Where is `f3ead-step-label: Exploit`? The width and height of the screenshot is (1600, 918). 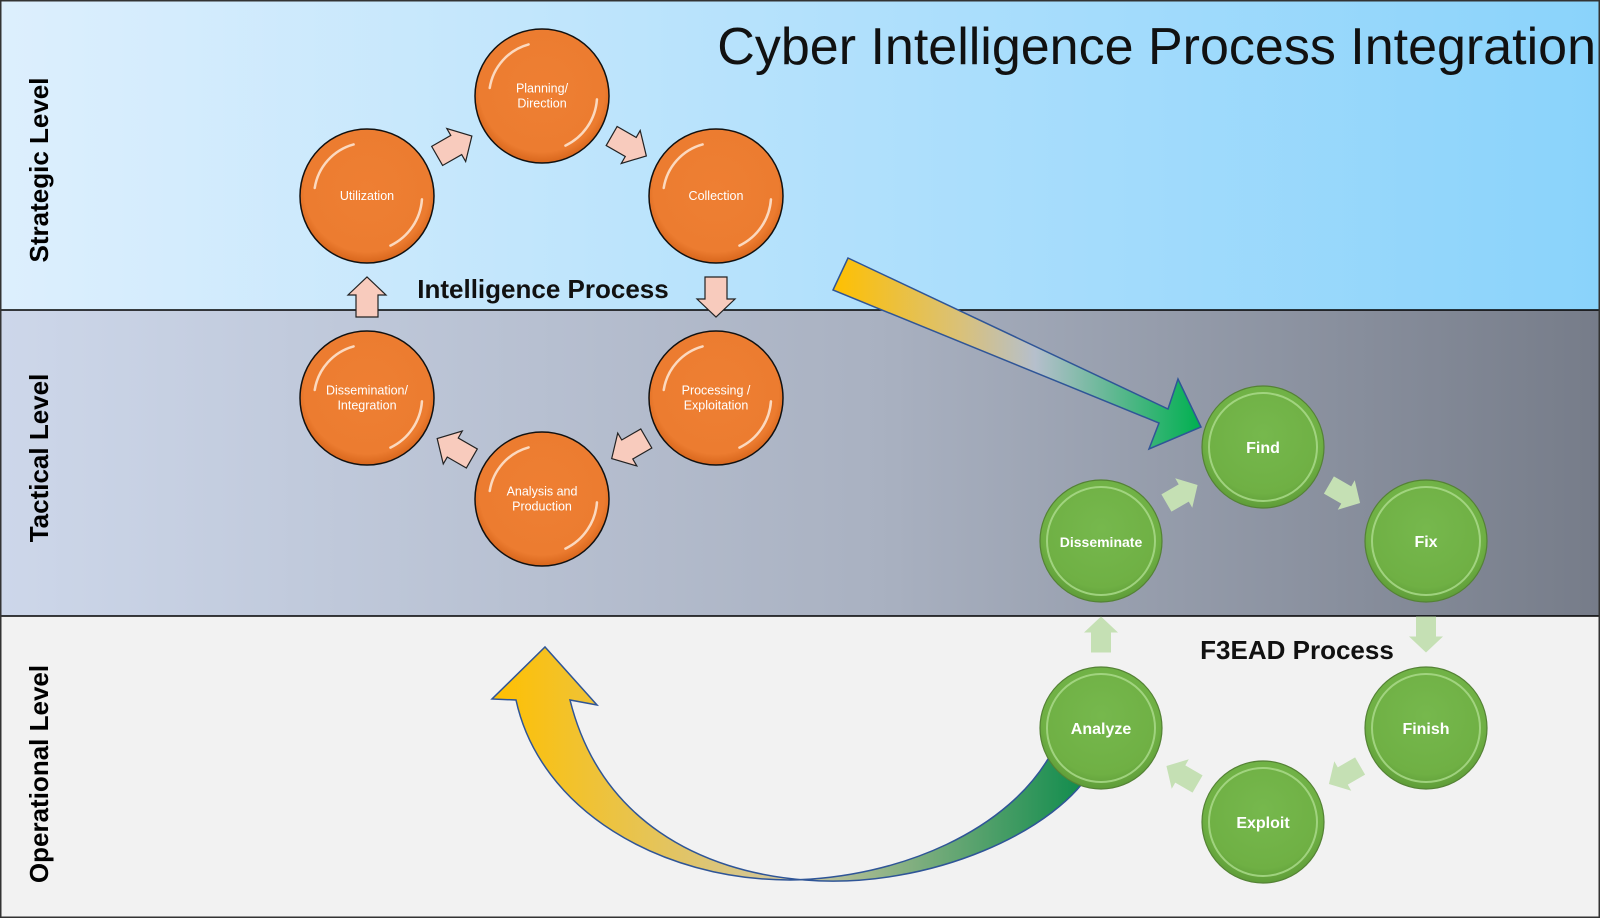
f3ead-step-label: Exploit is located at coordinates (1263, 823).